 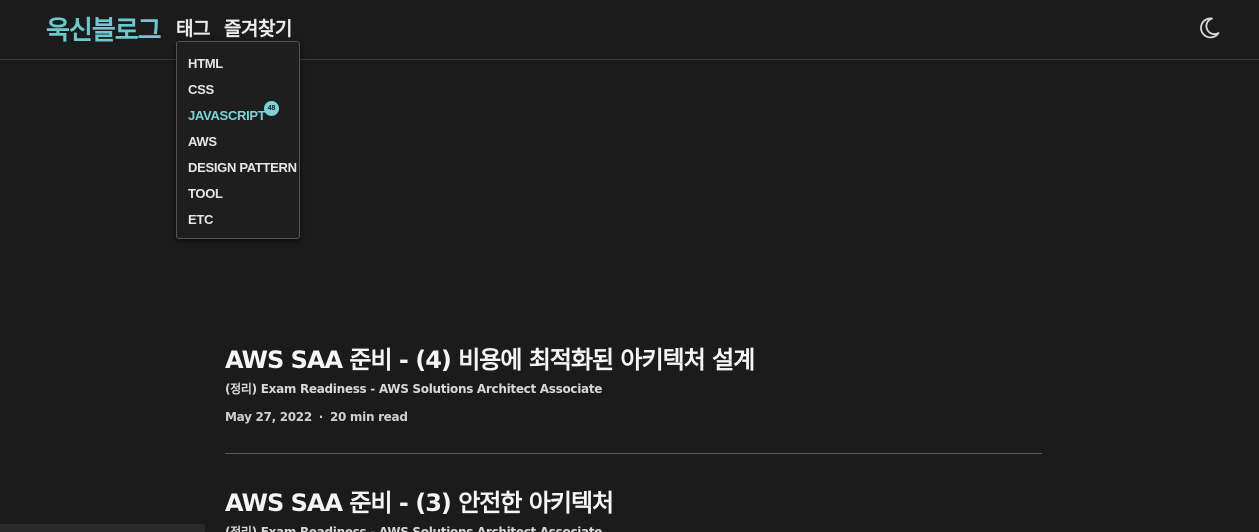 I want to click on tag-item-css: CSS, so click(x=201, y=89).